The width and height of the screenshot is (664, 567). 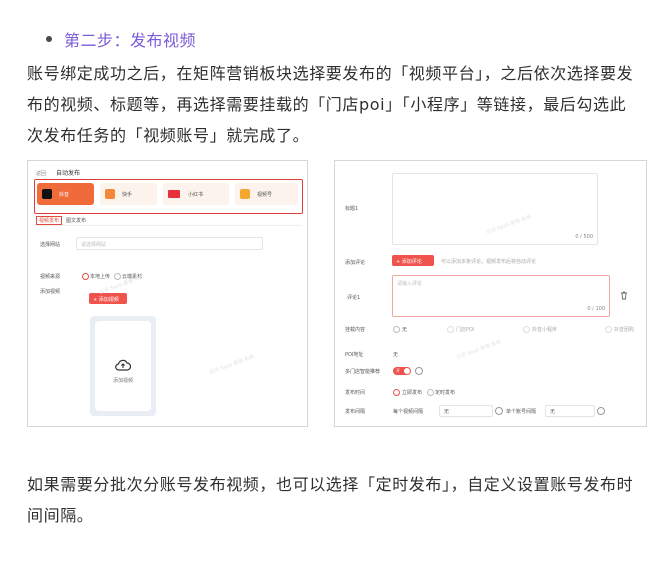 I want to click on poi-value: 无, so click(x=396, y=355).